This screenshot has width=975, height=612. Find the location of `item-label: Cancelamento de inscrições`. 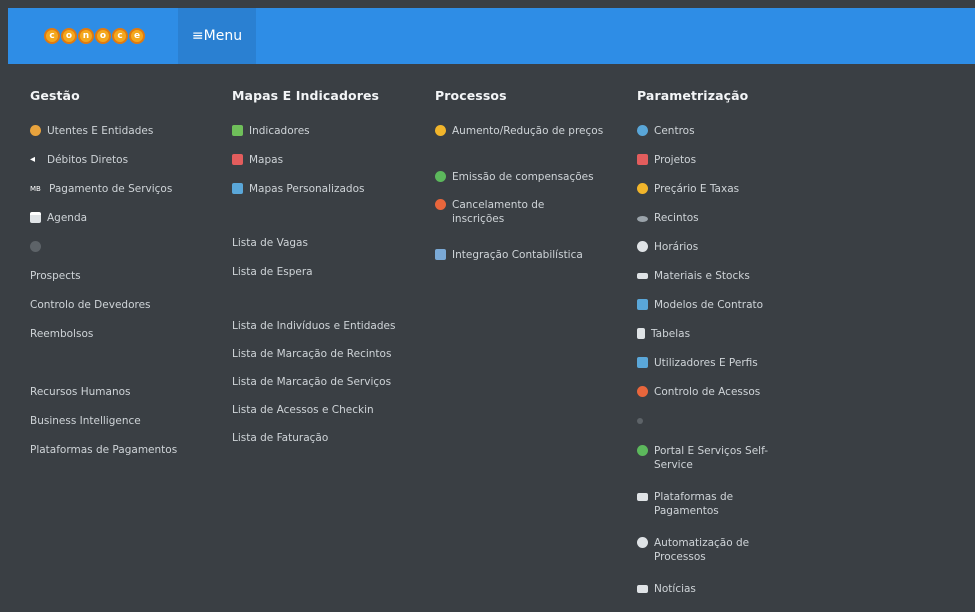

item-label: Cancelamento de inscrições is located at coordinates (498, 212).